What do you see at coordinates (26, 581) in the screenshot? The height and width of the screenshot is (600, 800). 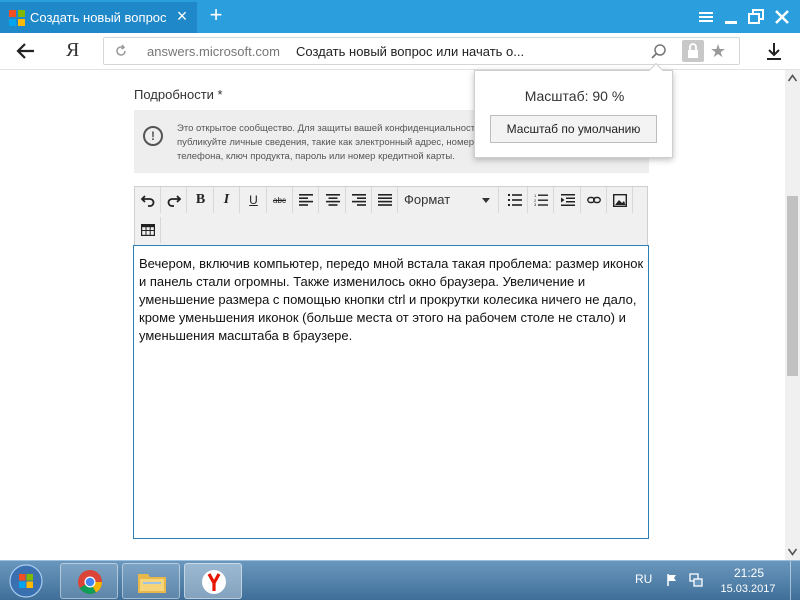 I see `windows-start-icon` at bounding box center [26, 581].